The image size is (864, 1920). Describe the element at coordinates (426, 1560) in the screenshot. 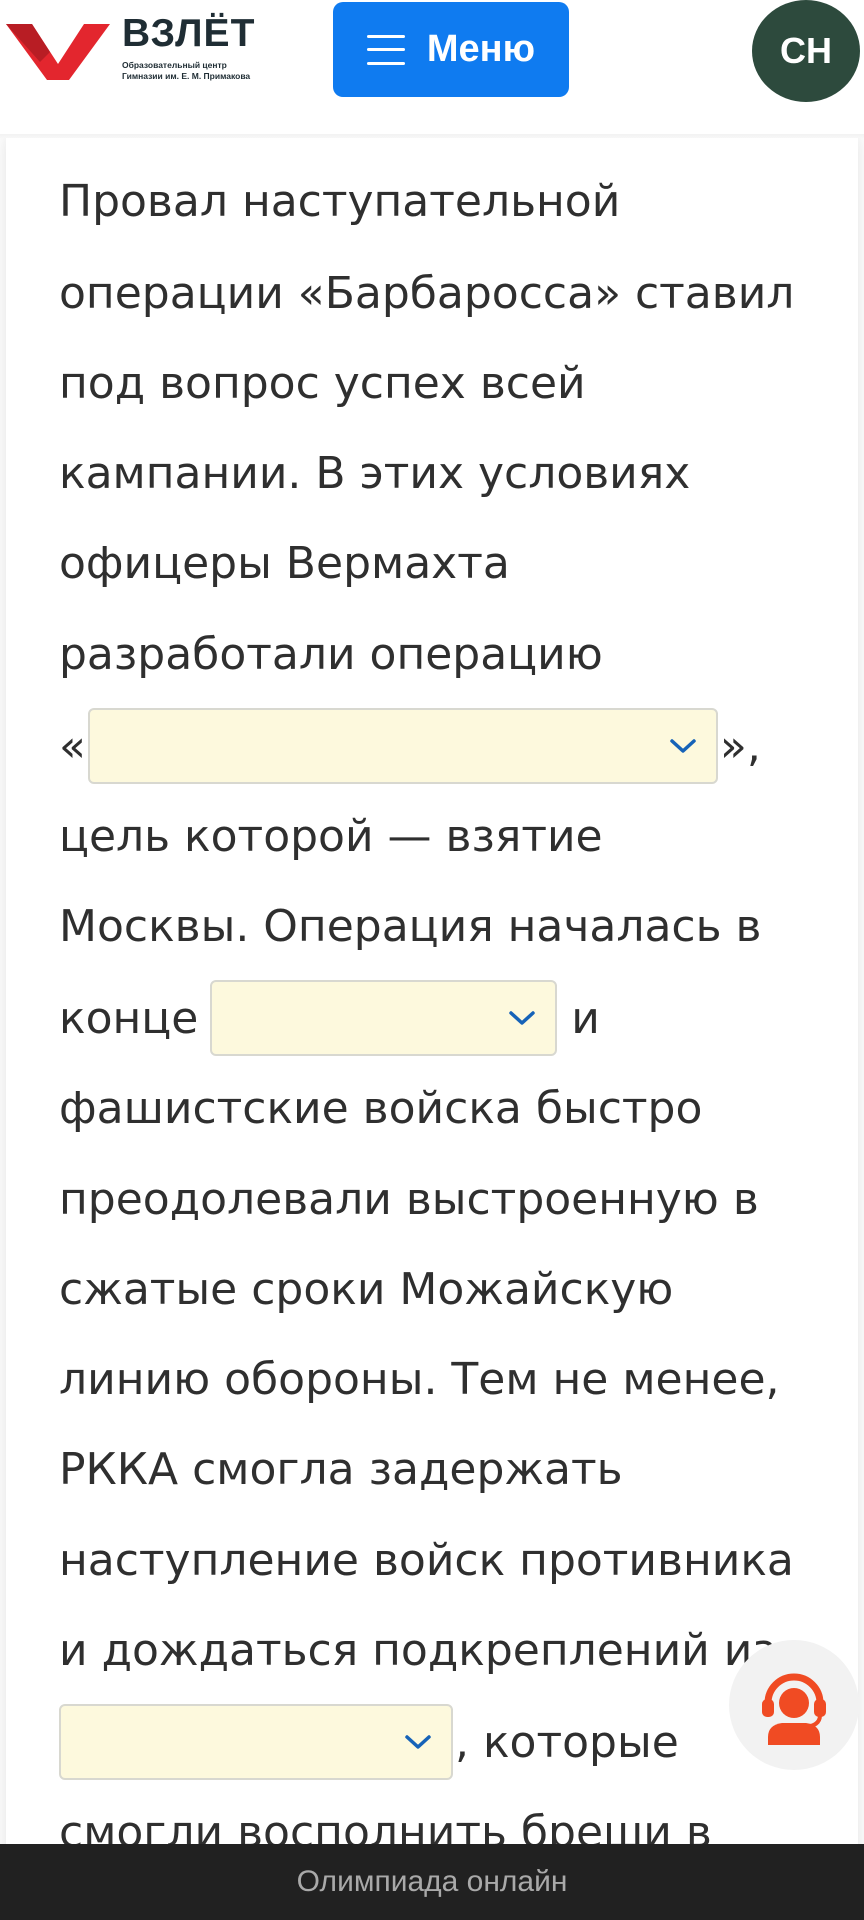

I see `text-line: наступление войск противника` at that location.